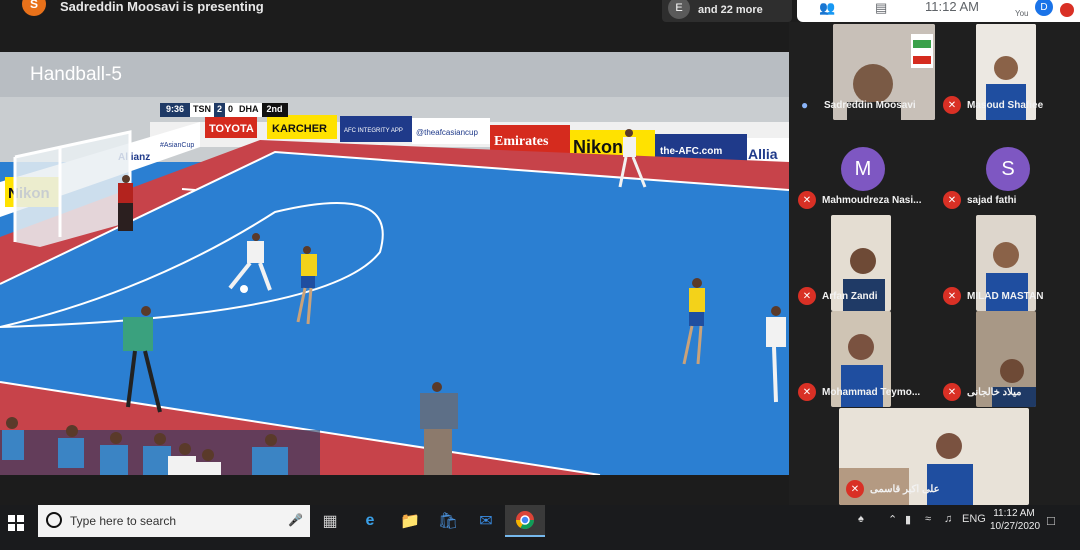  What do you see at coordinates (679, 9) in the screenshot?
I see `participant-avatar: E` at bounding box center [679, 9].